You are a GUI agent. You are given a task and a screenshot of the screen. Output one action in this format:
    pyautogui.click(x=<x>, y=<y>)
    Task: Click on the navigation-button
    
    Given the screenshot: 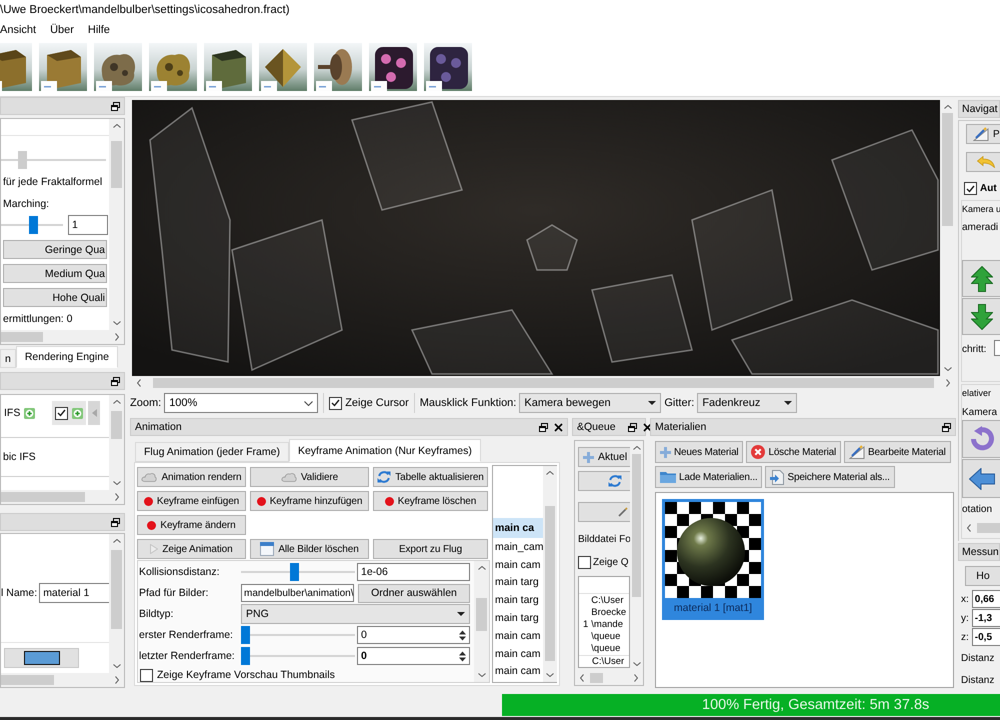 What is the action you would take?
    pyautogui.click(x=983, y=162)
    